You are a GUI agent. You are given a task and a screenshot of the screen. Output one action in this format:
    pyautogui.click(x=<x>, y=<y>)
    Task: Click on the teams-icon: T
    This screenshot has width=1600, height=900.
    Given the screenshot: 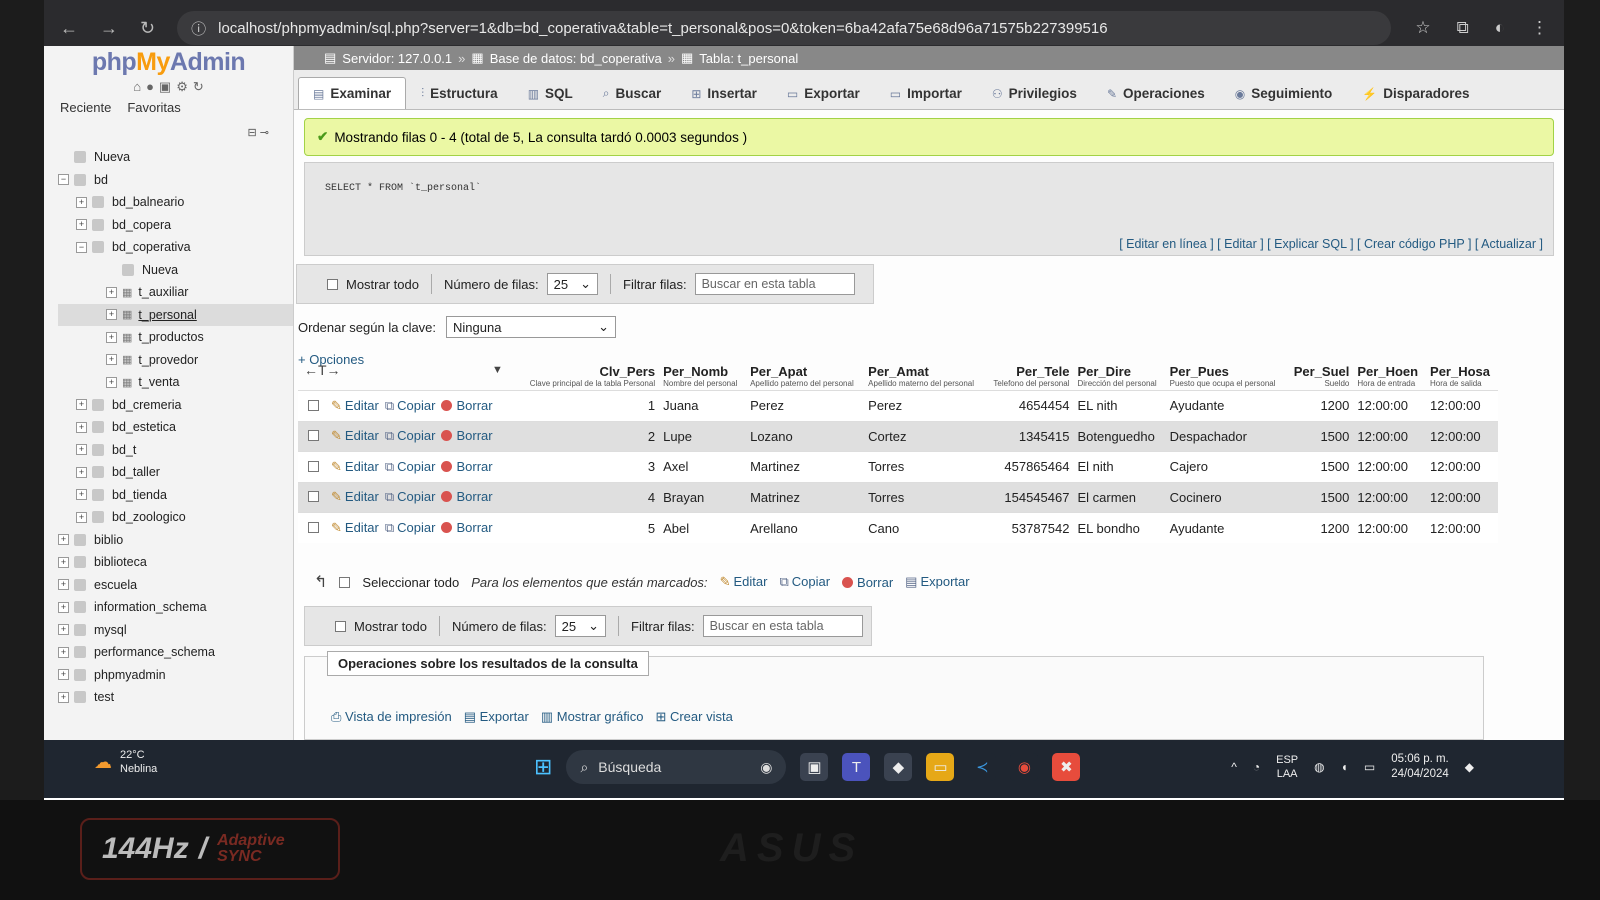 What is the action you would take?
    pyautogui.click(x=856, y=767)
    